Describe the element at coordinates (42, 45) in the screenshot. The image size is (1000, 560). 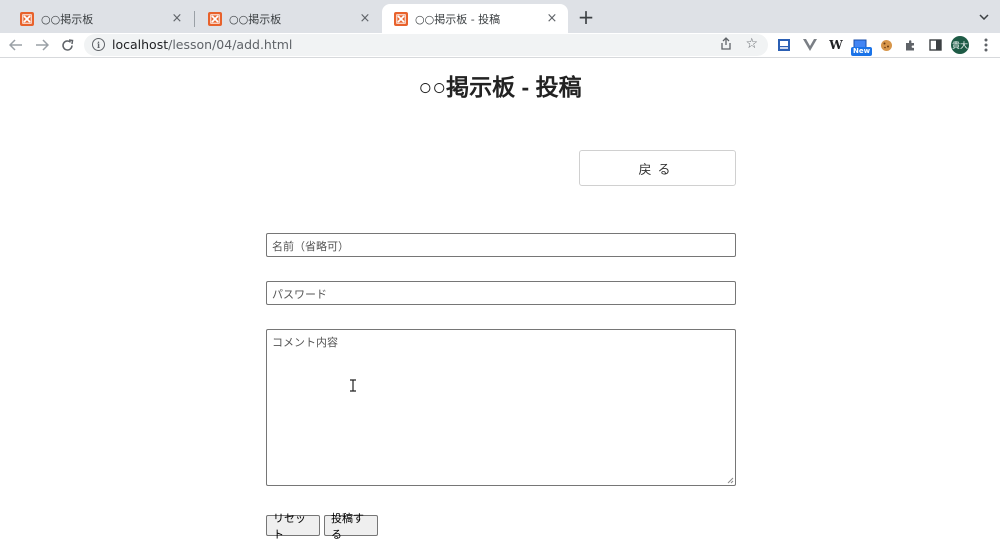
I see `forward-arrow-icon` at that location.